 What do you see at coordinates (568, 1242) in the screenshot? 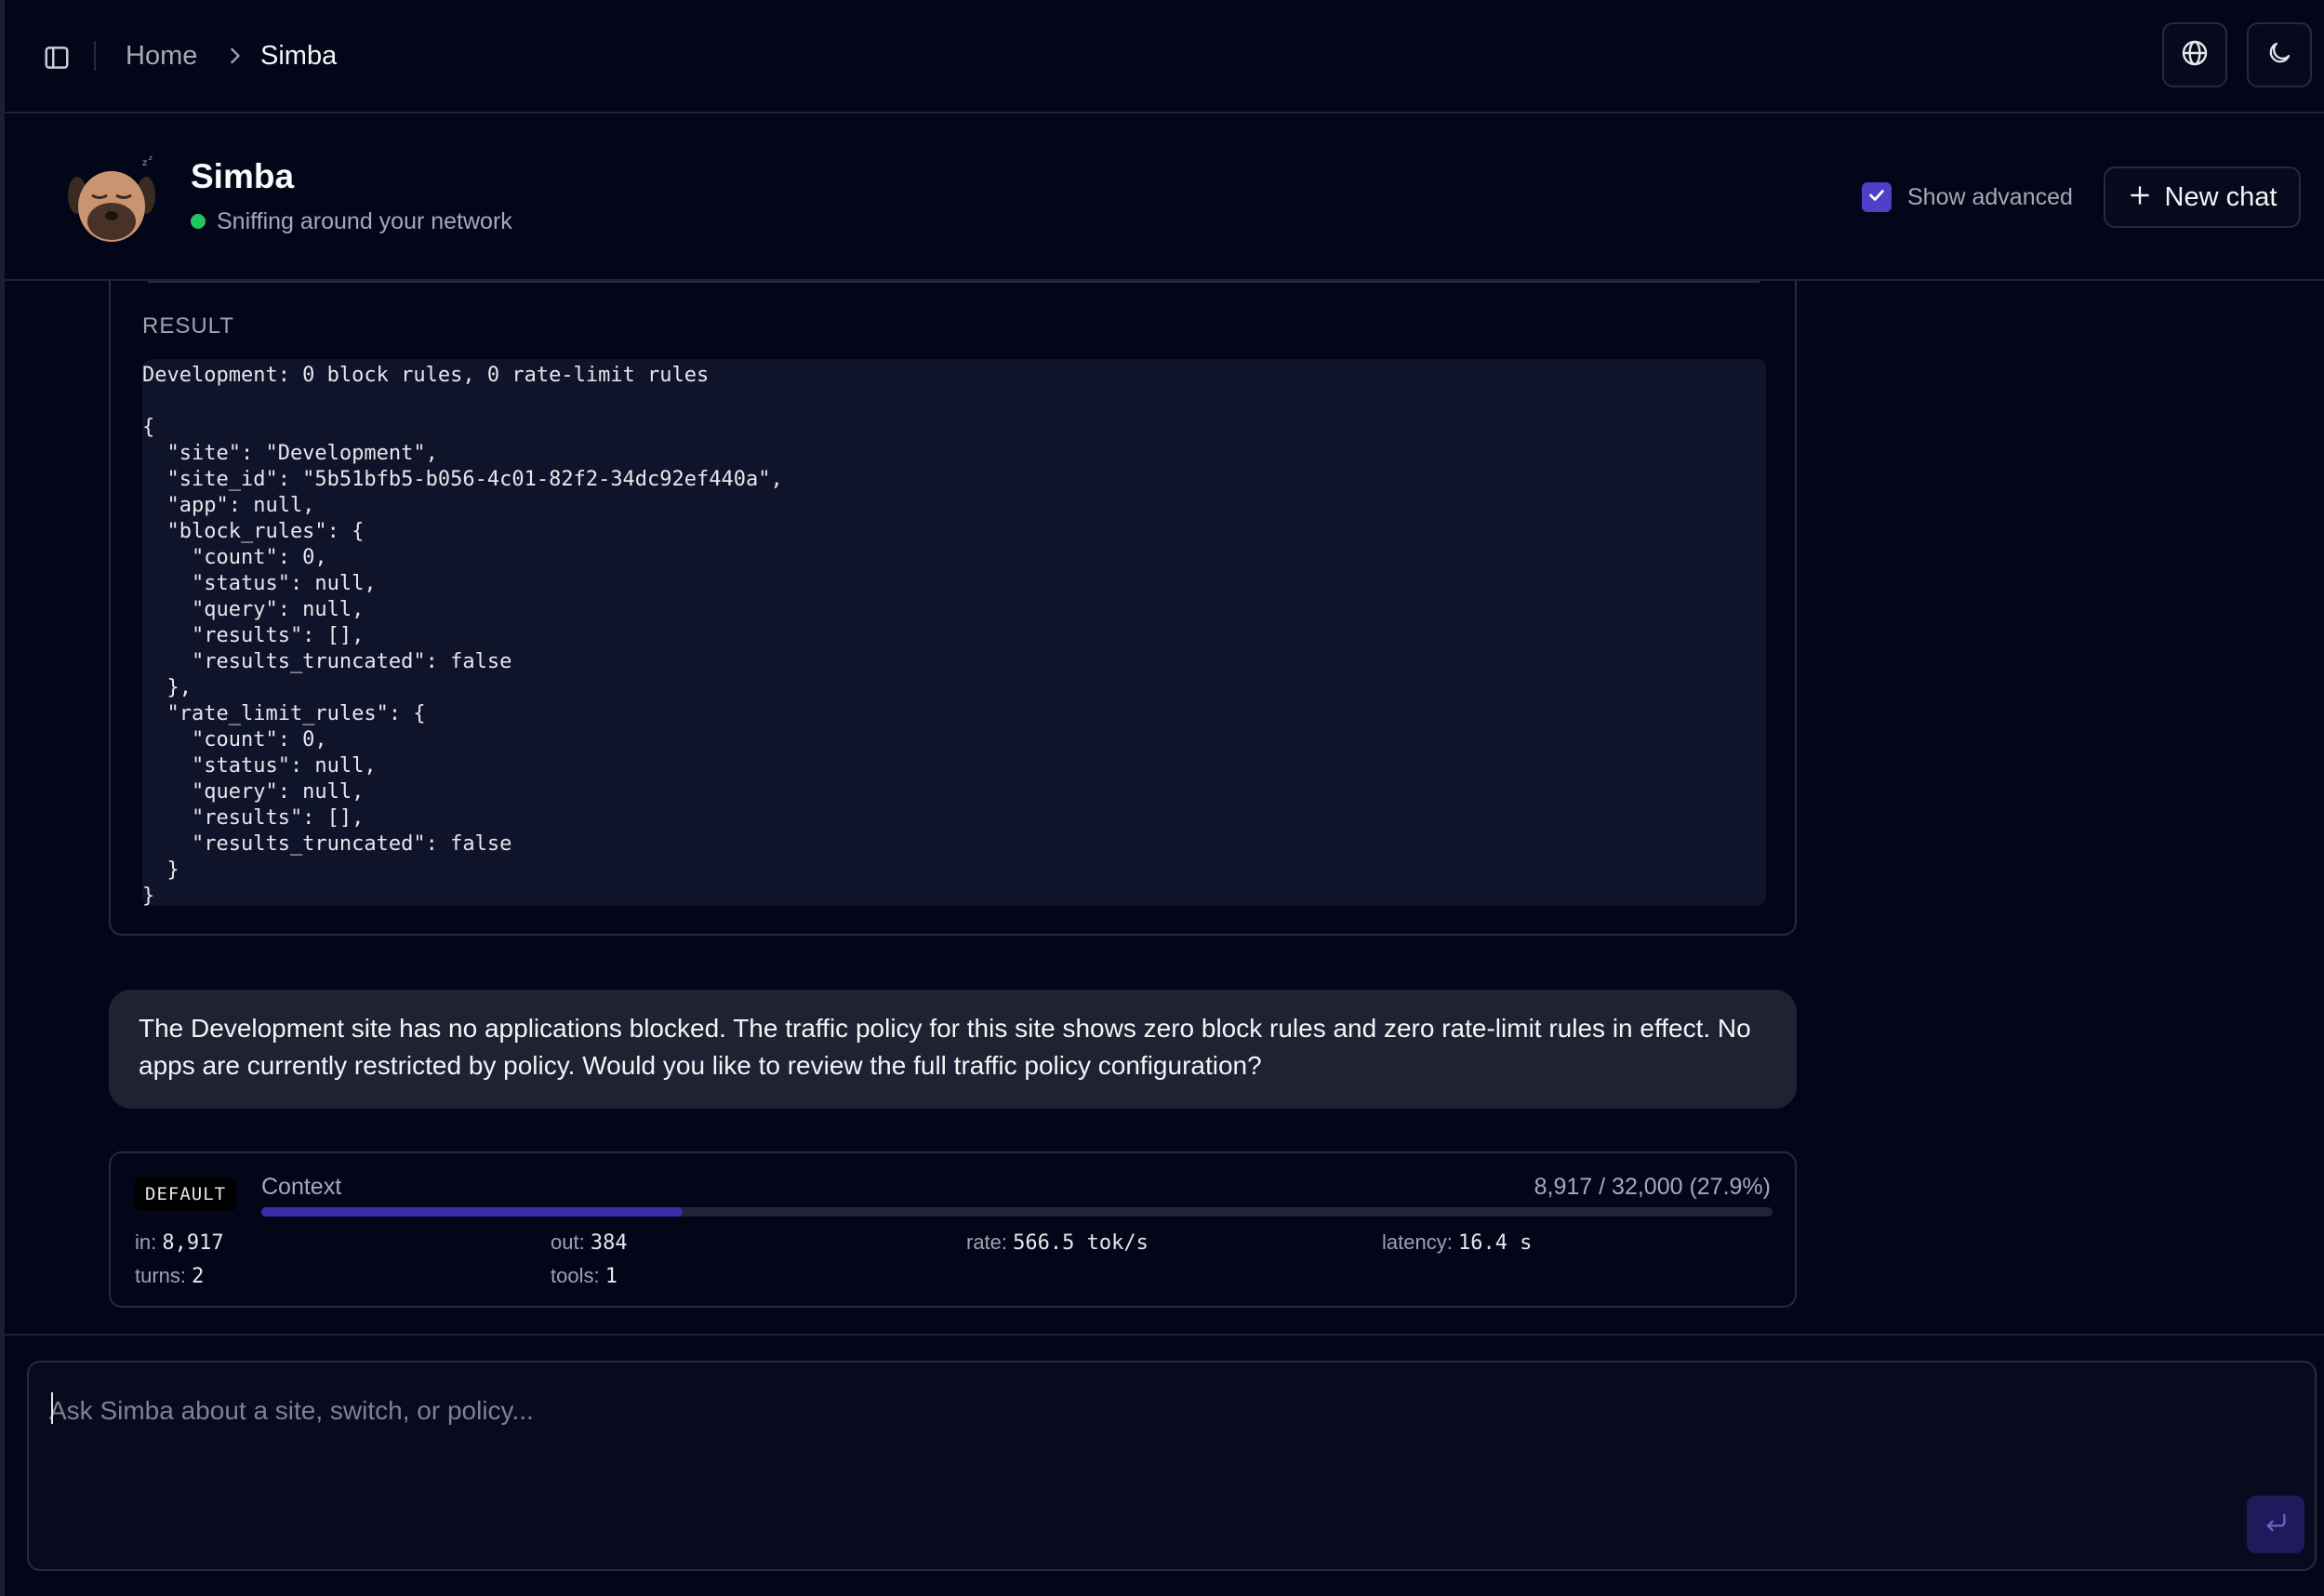
I see `stat-label: out:` at bounding box center [568, 1242].